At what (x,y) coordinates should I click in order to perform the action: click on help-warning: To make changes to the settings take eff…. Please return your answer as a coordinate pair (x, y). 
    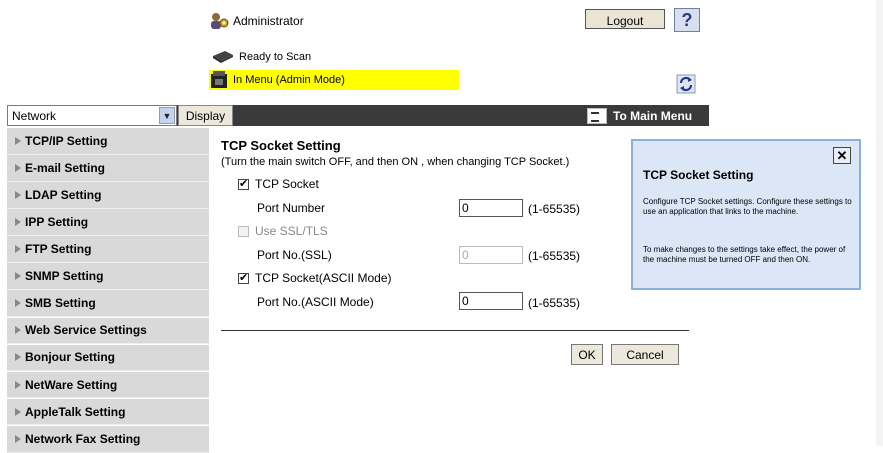
    Looking at the image, I should click on (744, 254).